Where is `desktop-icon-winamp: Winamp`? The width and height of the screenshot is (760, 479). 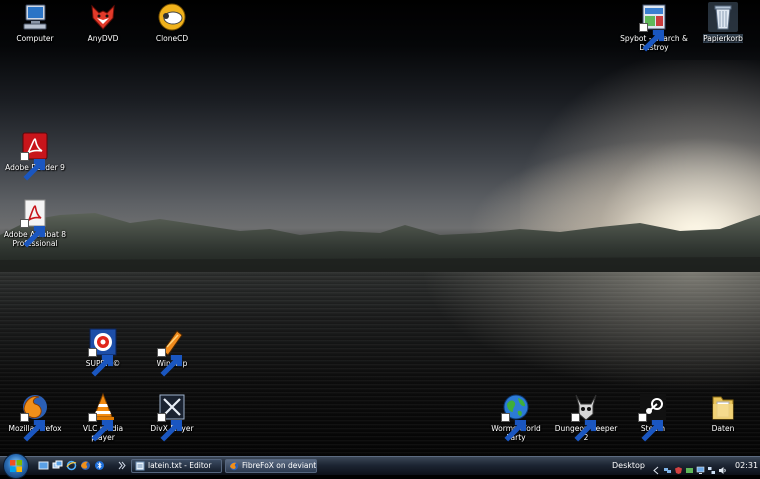 desktop-icon-winamp: Winamp is located at coordinates (172, 352).